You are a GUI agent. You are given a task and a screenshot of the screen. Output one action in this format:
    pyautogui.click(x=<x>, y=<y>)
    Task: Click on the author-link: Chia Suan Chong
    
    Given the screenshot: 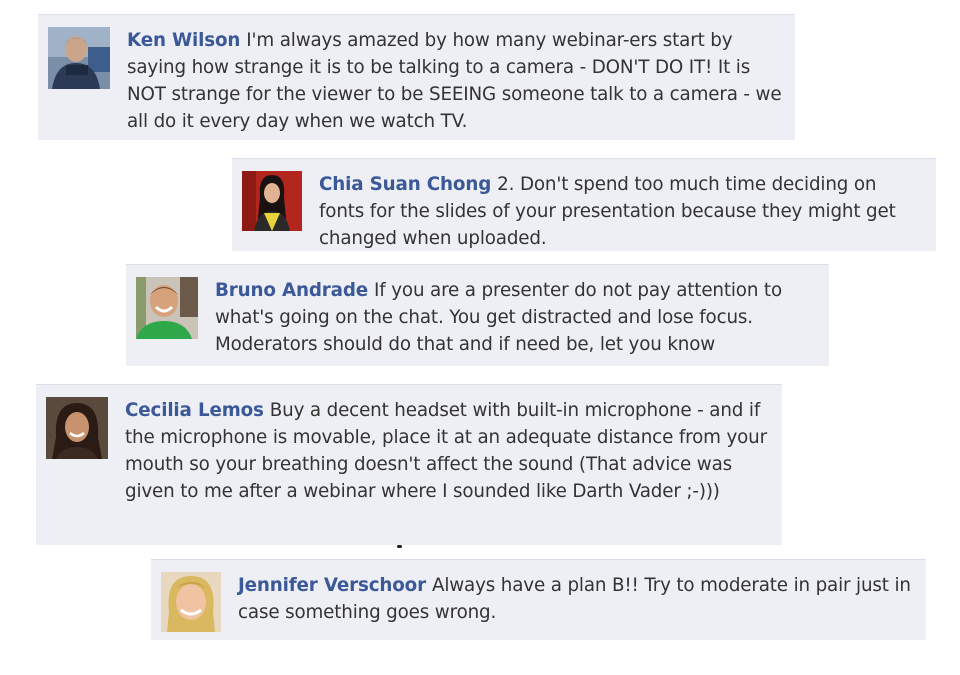 What is the action you would take?
    pyautogui.click(x=405, y=184)
    